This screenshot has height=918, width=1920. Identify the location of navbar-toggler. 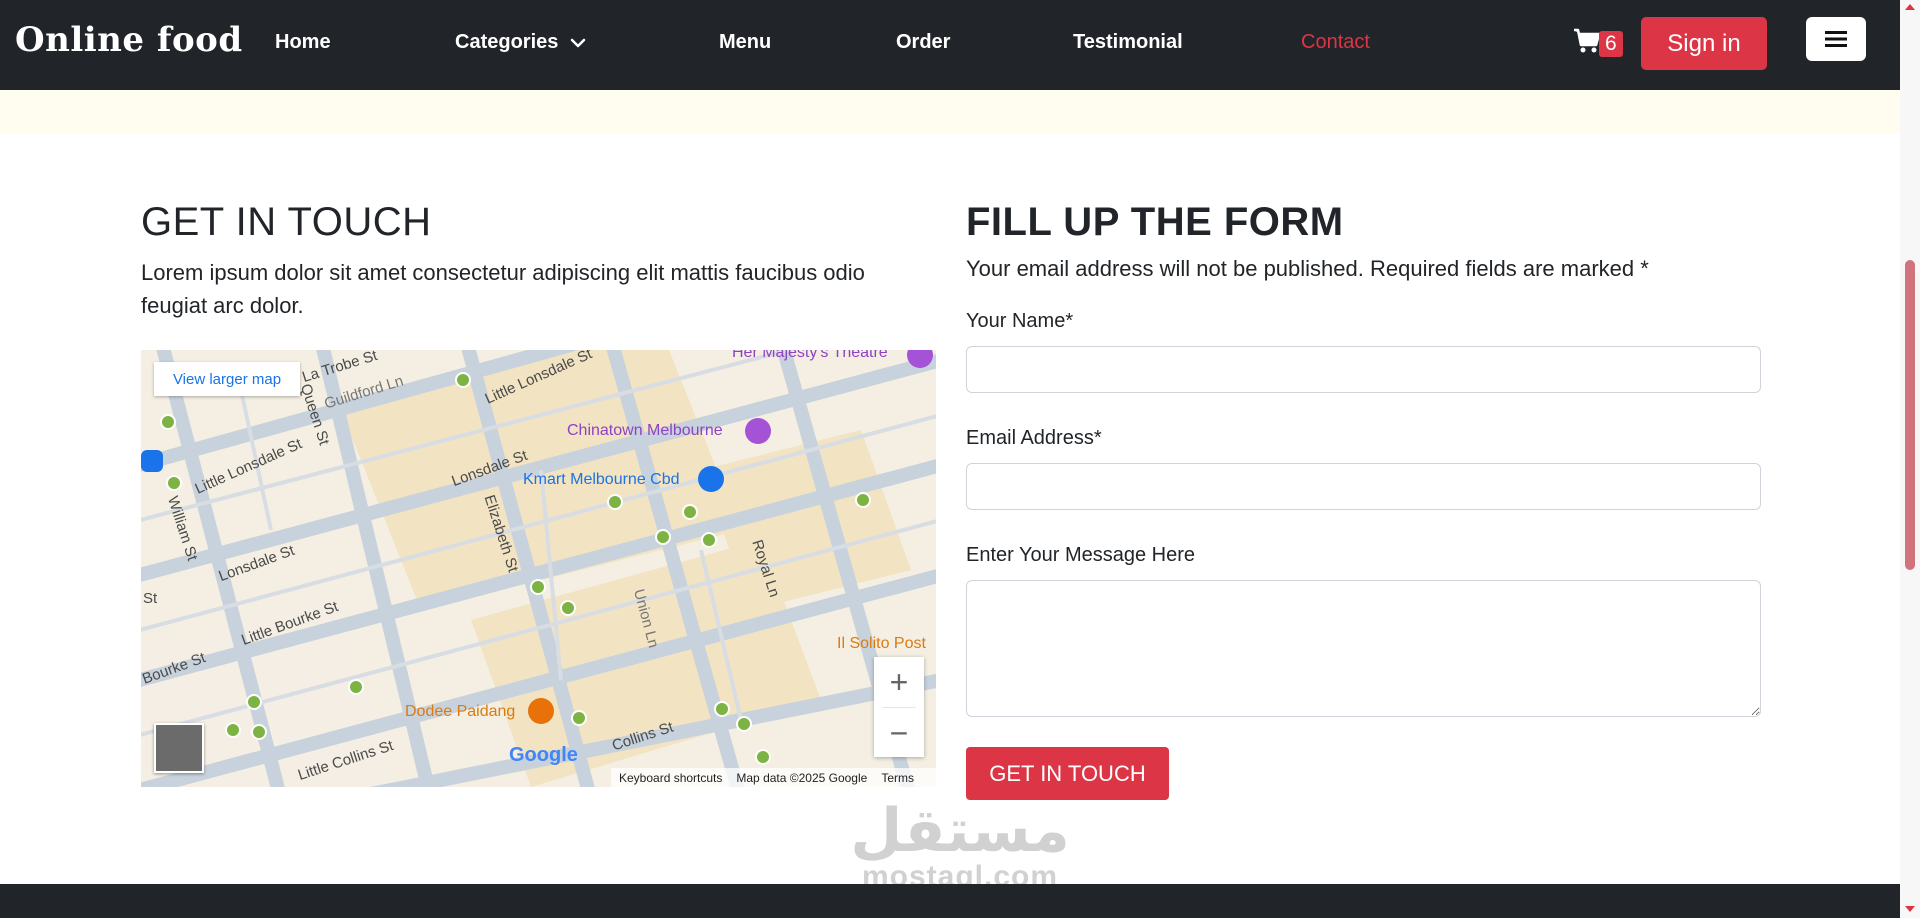
(1836, 39).